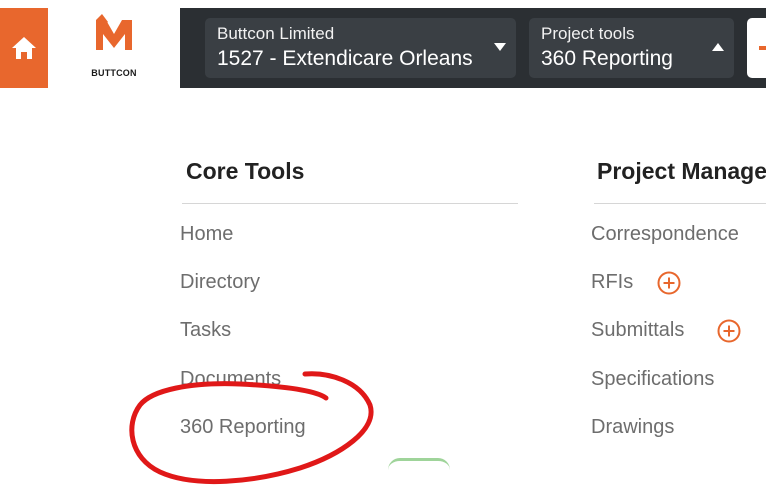 This screenshot has width=766, height=492. What do you see at coordinates (762, 48) in the screenshot?
I see `header-action-icon` at bounding box center [762, 48].